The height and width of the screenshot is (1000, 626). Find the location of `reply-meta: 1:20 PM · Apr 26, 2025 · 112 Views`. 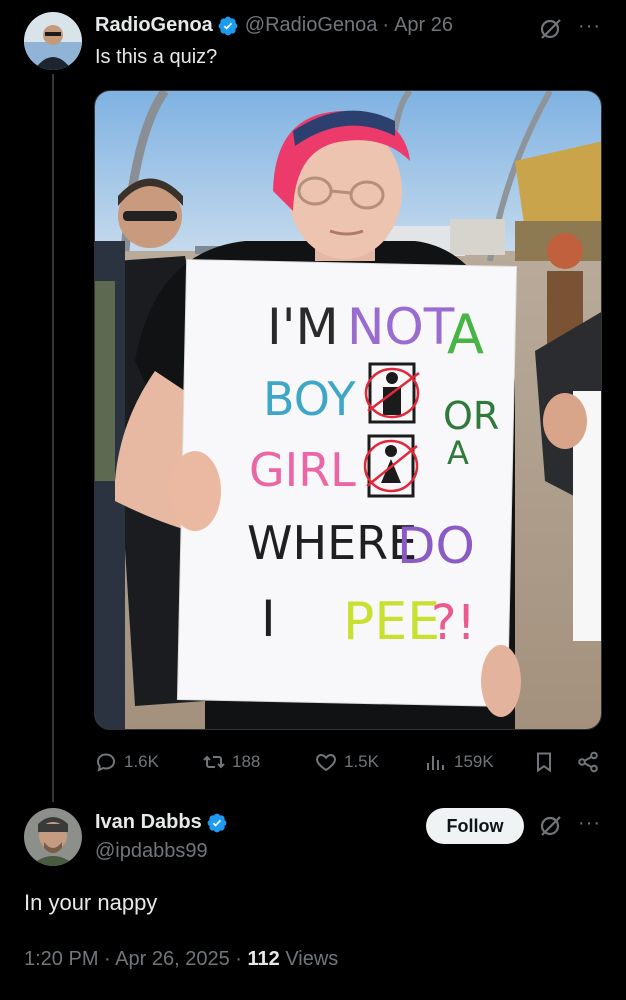

reply-meta: 1:20 PM · Apr 26, 2025 · 112 Views is located at coordinates (181, 959).